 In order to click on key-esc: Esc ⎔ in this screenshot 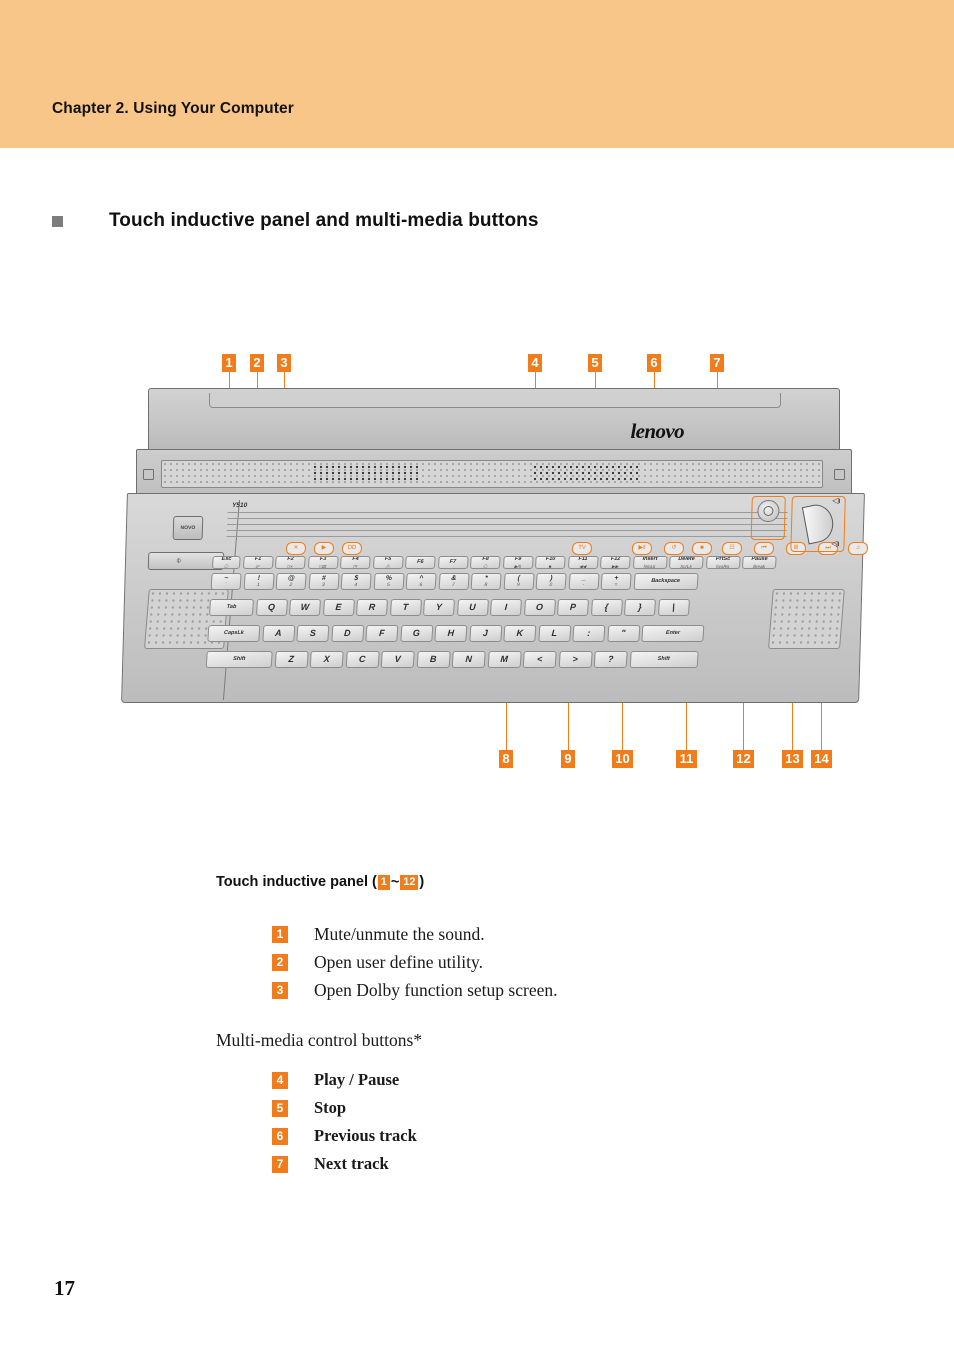, I will do `click(226, 562)`.